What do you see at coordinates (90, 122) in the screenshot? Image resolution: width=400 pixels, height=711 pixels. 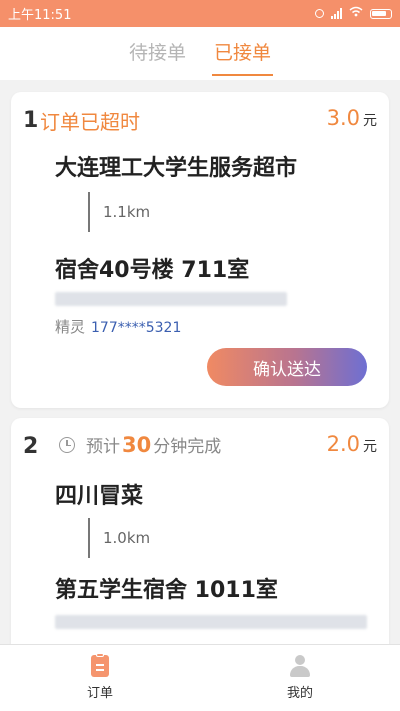 I see `order-status: 订单已超时` at bounding box center [90, 122].